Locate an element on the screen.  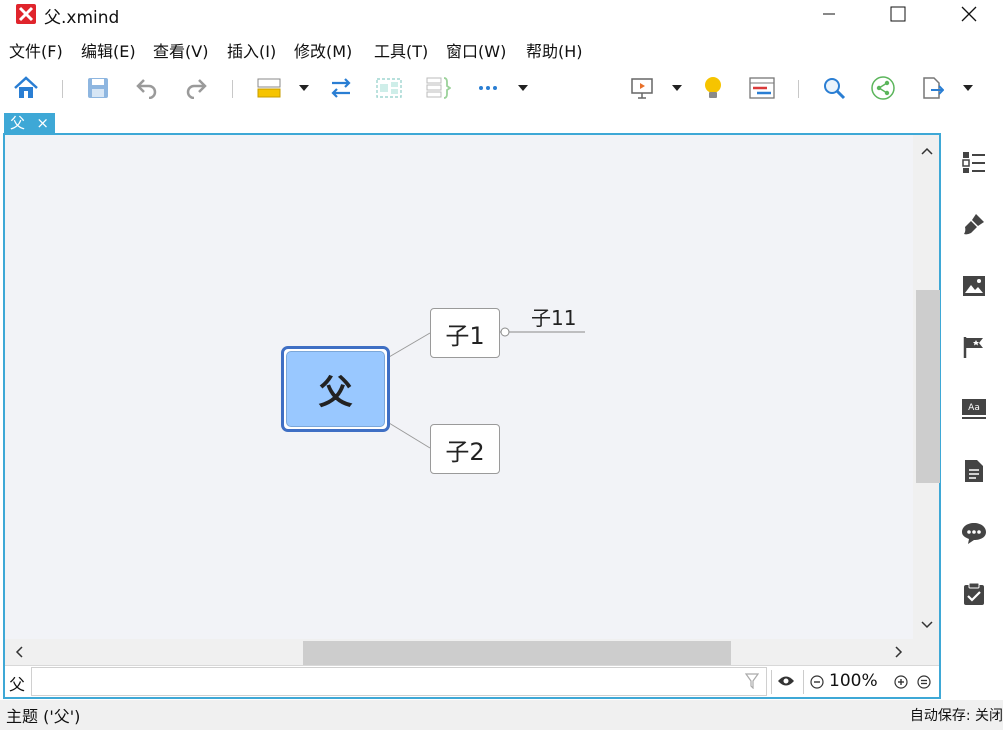
filter-topic-label: 父 is located at coordinates (17, 684).